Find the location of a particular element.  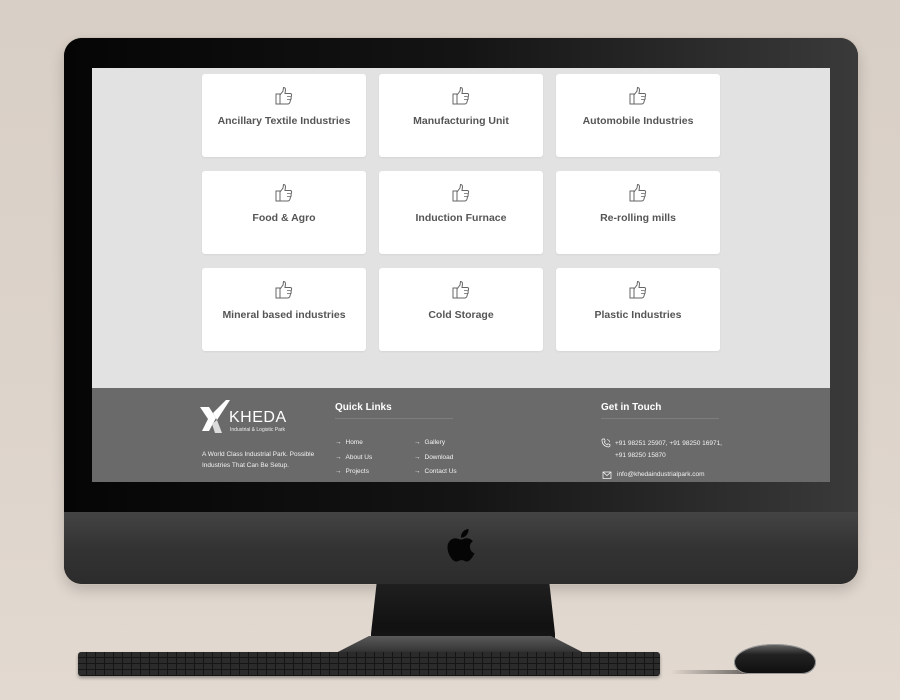

kheda-k-mark-icon is located at coordinates (215, 416).